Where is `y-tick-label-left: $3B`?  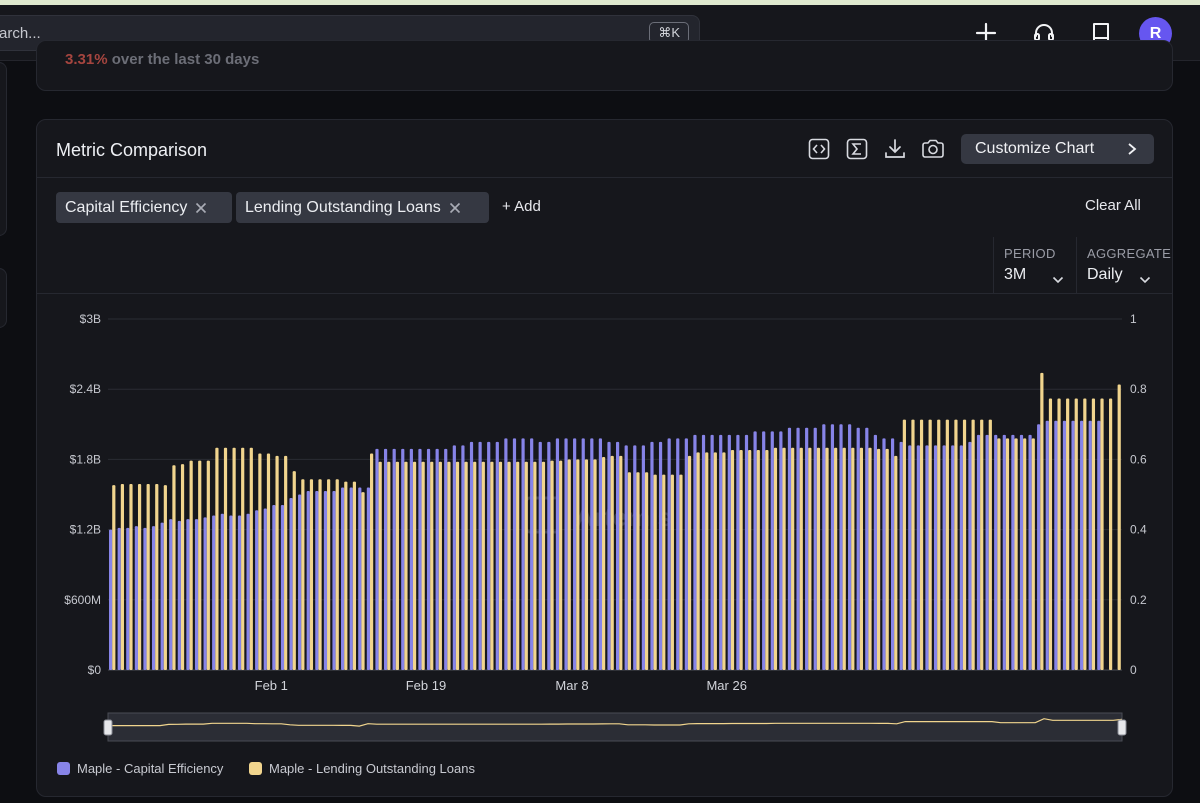 y-tick-label-left: $3B is located at coordinates (90, 319).